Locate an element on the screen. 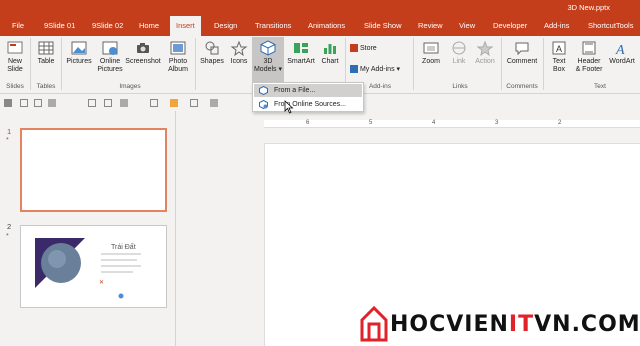  ruler-number: 3 is located at coordinates (497, 123).